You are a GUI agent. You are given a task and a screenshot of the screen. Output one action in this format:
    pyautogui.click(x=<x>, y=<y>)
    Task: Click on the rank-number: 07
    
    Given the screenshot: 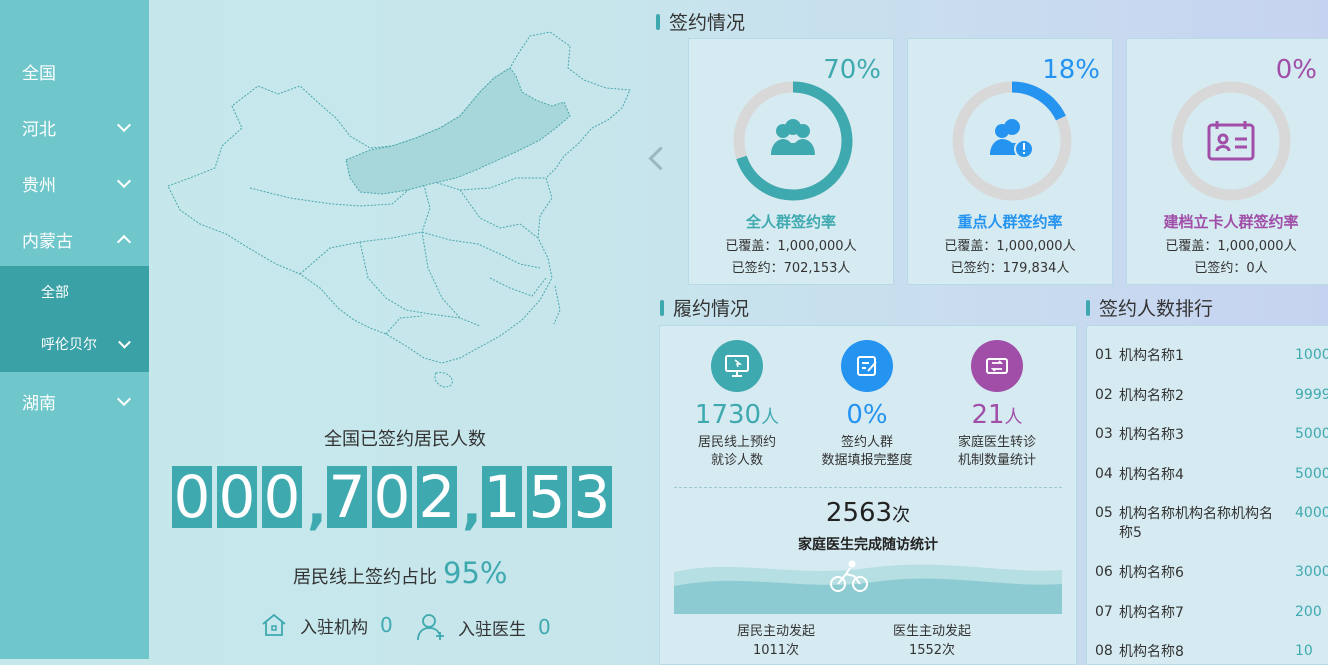 What is the action you would take?
    pyautogui.click(x=1104, y=612)
    